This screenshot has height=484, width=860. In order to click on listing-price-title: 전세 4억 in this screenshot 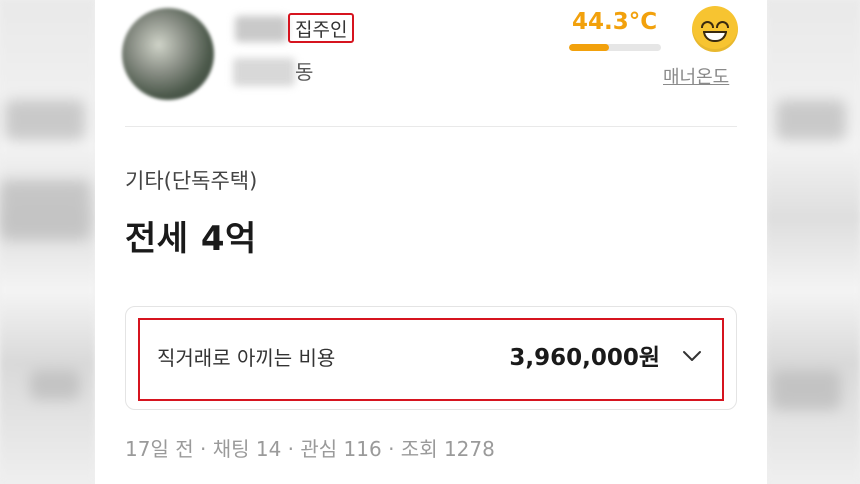, I will do `click(191, 239)`.